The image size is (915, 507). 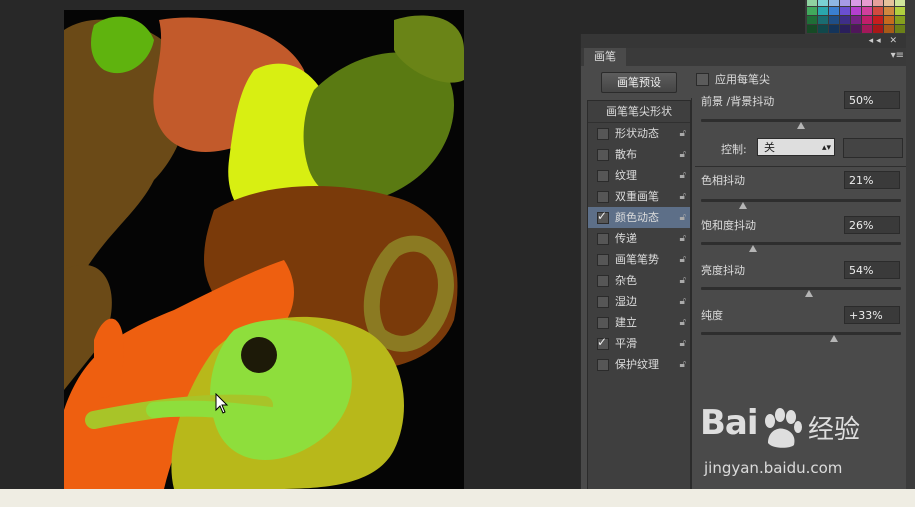 What do you see at coordinates (639, 238) in the screenshot?
I see `brush-setting-item: 传递 🔓︎` at bounding box center [639, 238].